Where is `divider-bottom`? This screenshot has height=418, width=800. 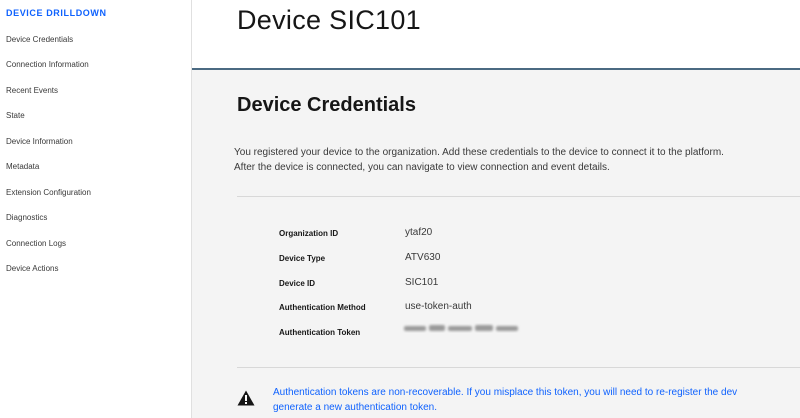 divider-bottom is located at coordinates (518, 367).